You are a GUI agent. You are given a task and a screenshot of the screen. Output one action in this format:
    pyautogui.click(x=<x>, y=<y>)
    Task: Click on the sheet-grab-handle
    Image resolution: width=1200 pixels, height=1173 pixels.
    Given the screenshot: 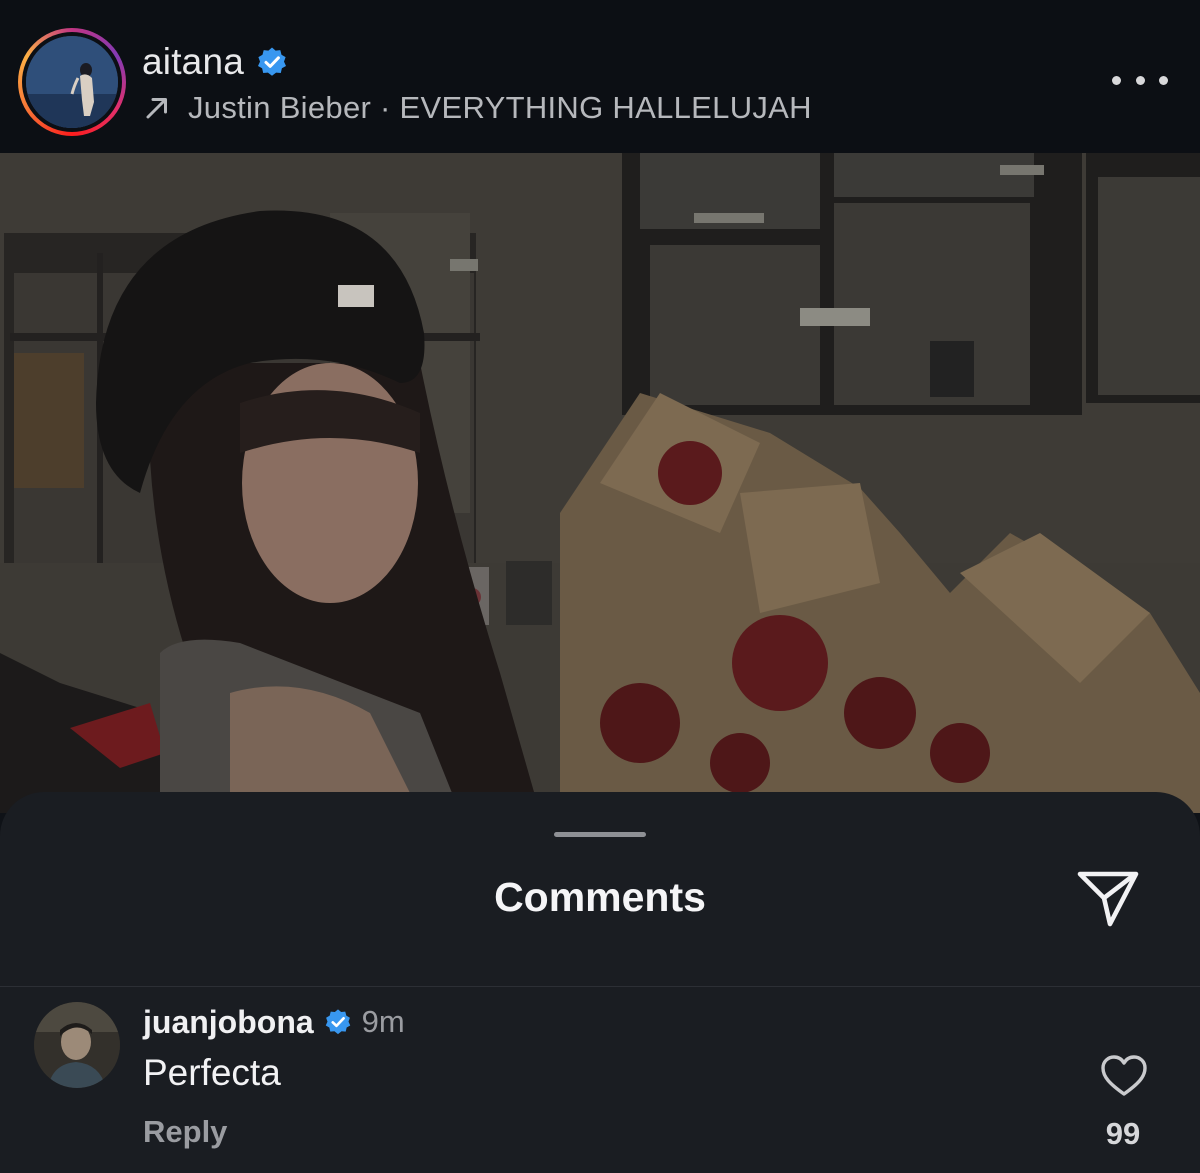 What is the action you would take?
    pyautogui.click(x=600, y=834)
    